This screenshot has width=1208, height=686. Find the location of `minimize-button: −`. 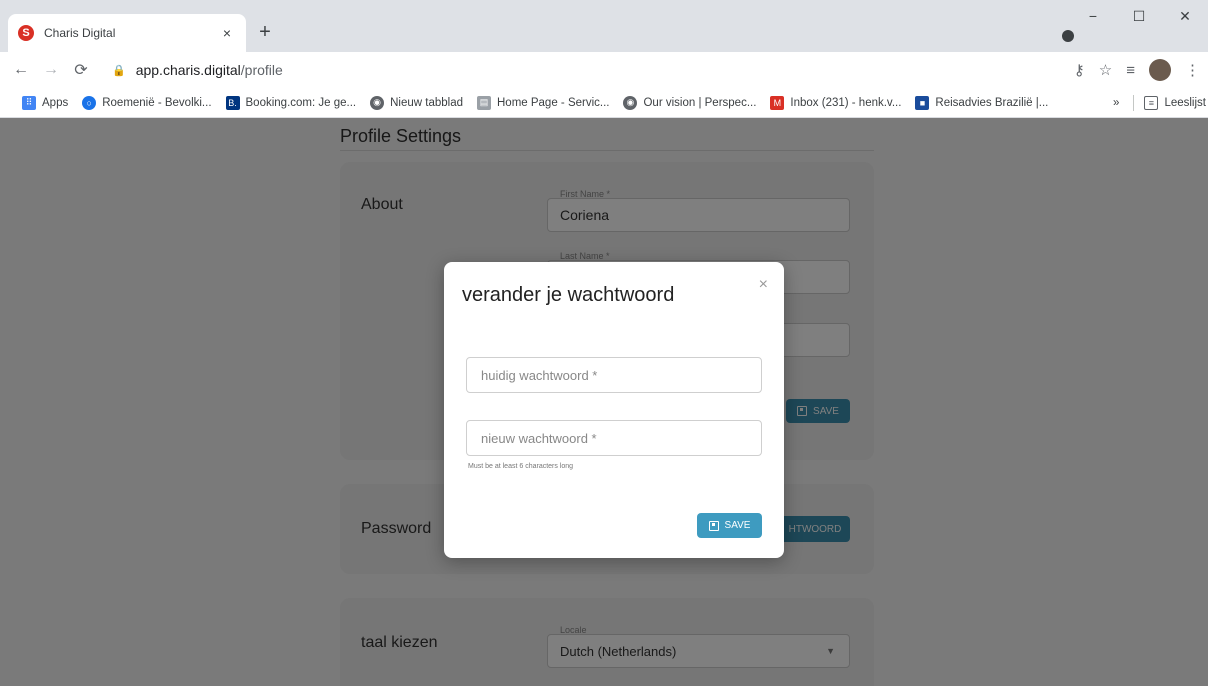

minimize-button: − is located at coordinates (1093, 16).